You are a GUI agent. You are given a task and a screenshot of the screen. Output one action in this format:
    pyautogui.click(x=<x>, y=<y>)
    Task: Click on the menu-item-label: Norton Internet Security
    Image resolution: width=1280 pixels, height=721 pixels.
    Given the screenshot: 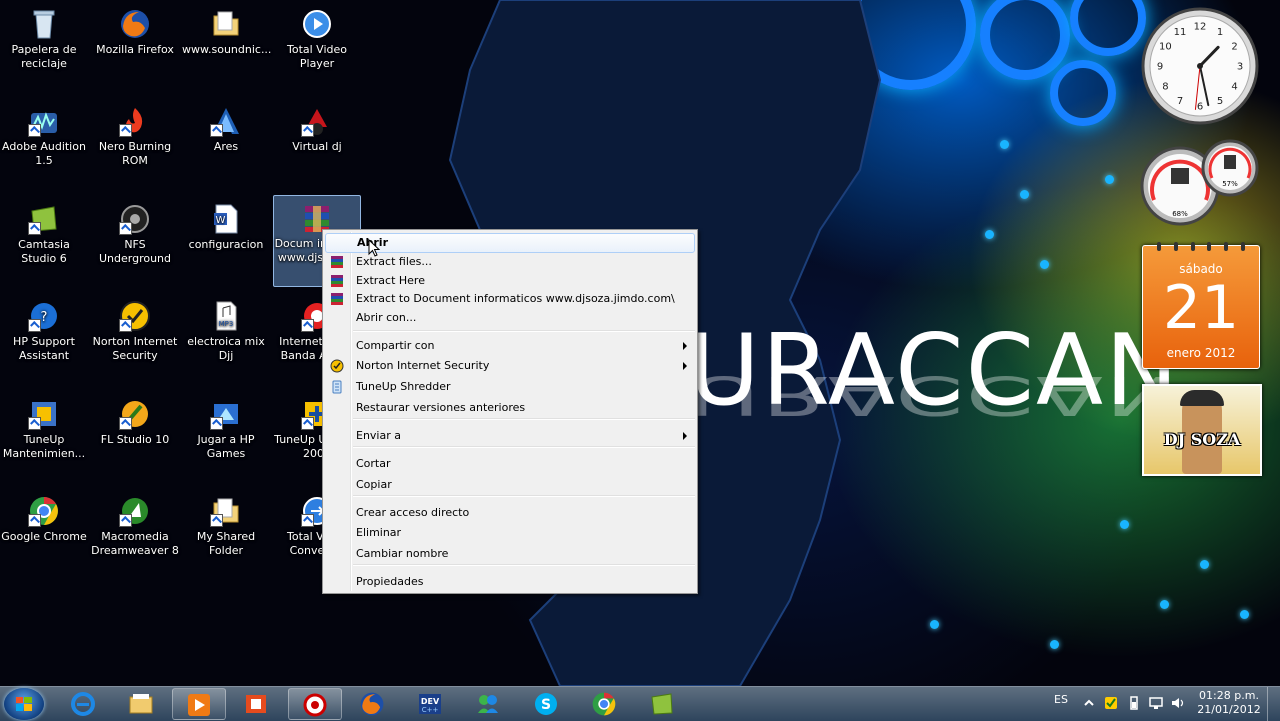 What is the action you would take?
    pyautogui.click(x=423, y=365)
    